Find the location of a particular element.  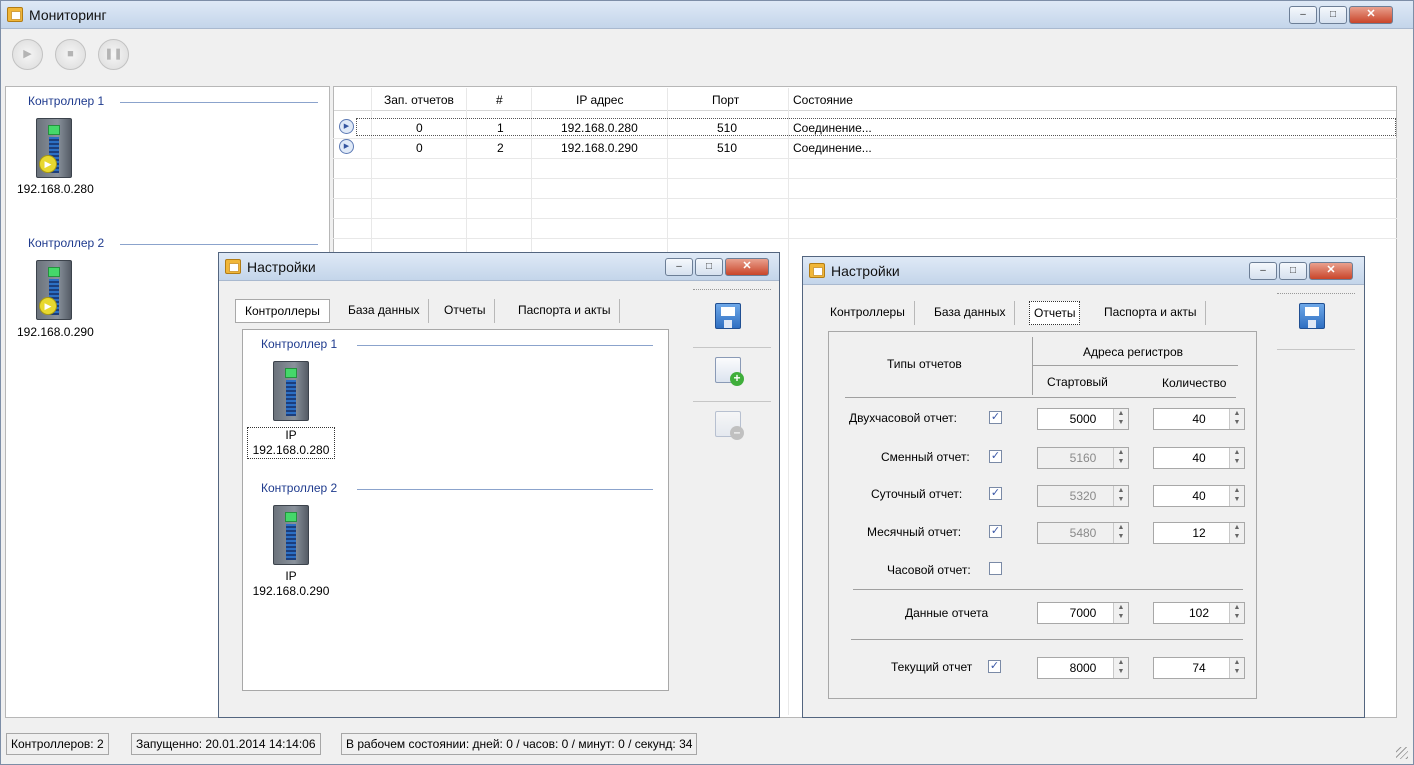

controller-item-2: IP 192.168.0.290 is located at coordinates (291, 585).